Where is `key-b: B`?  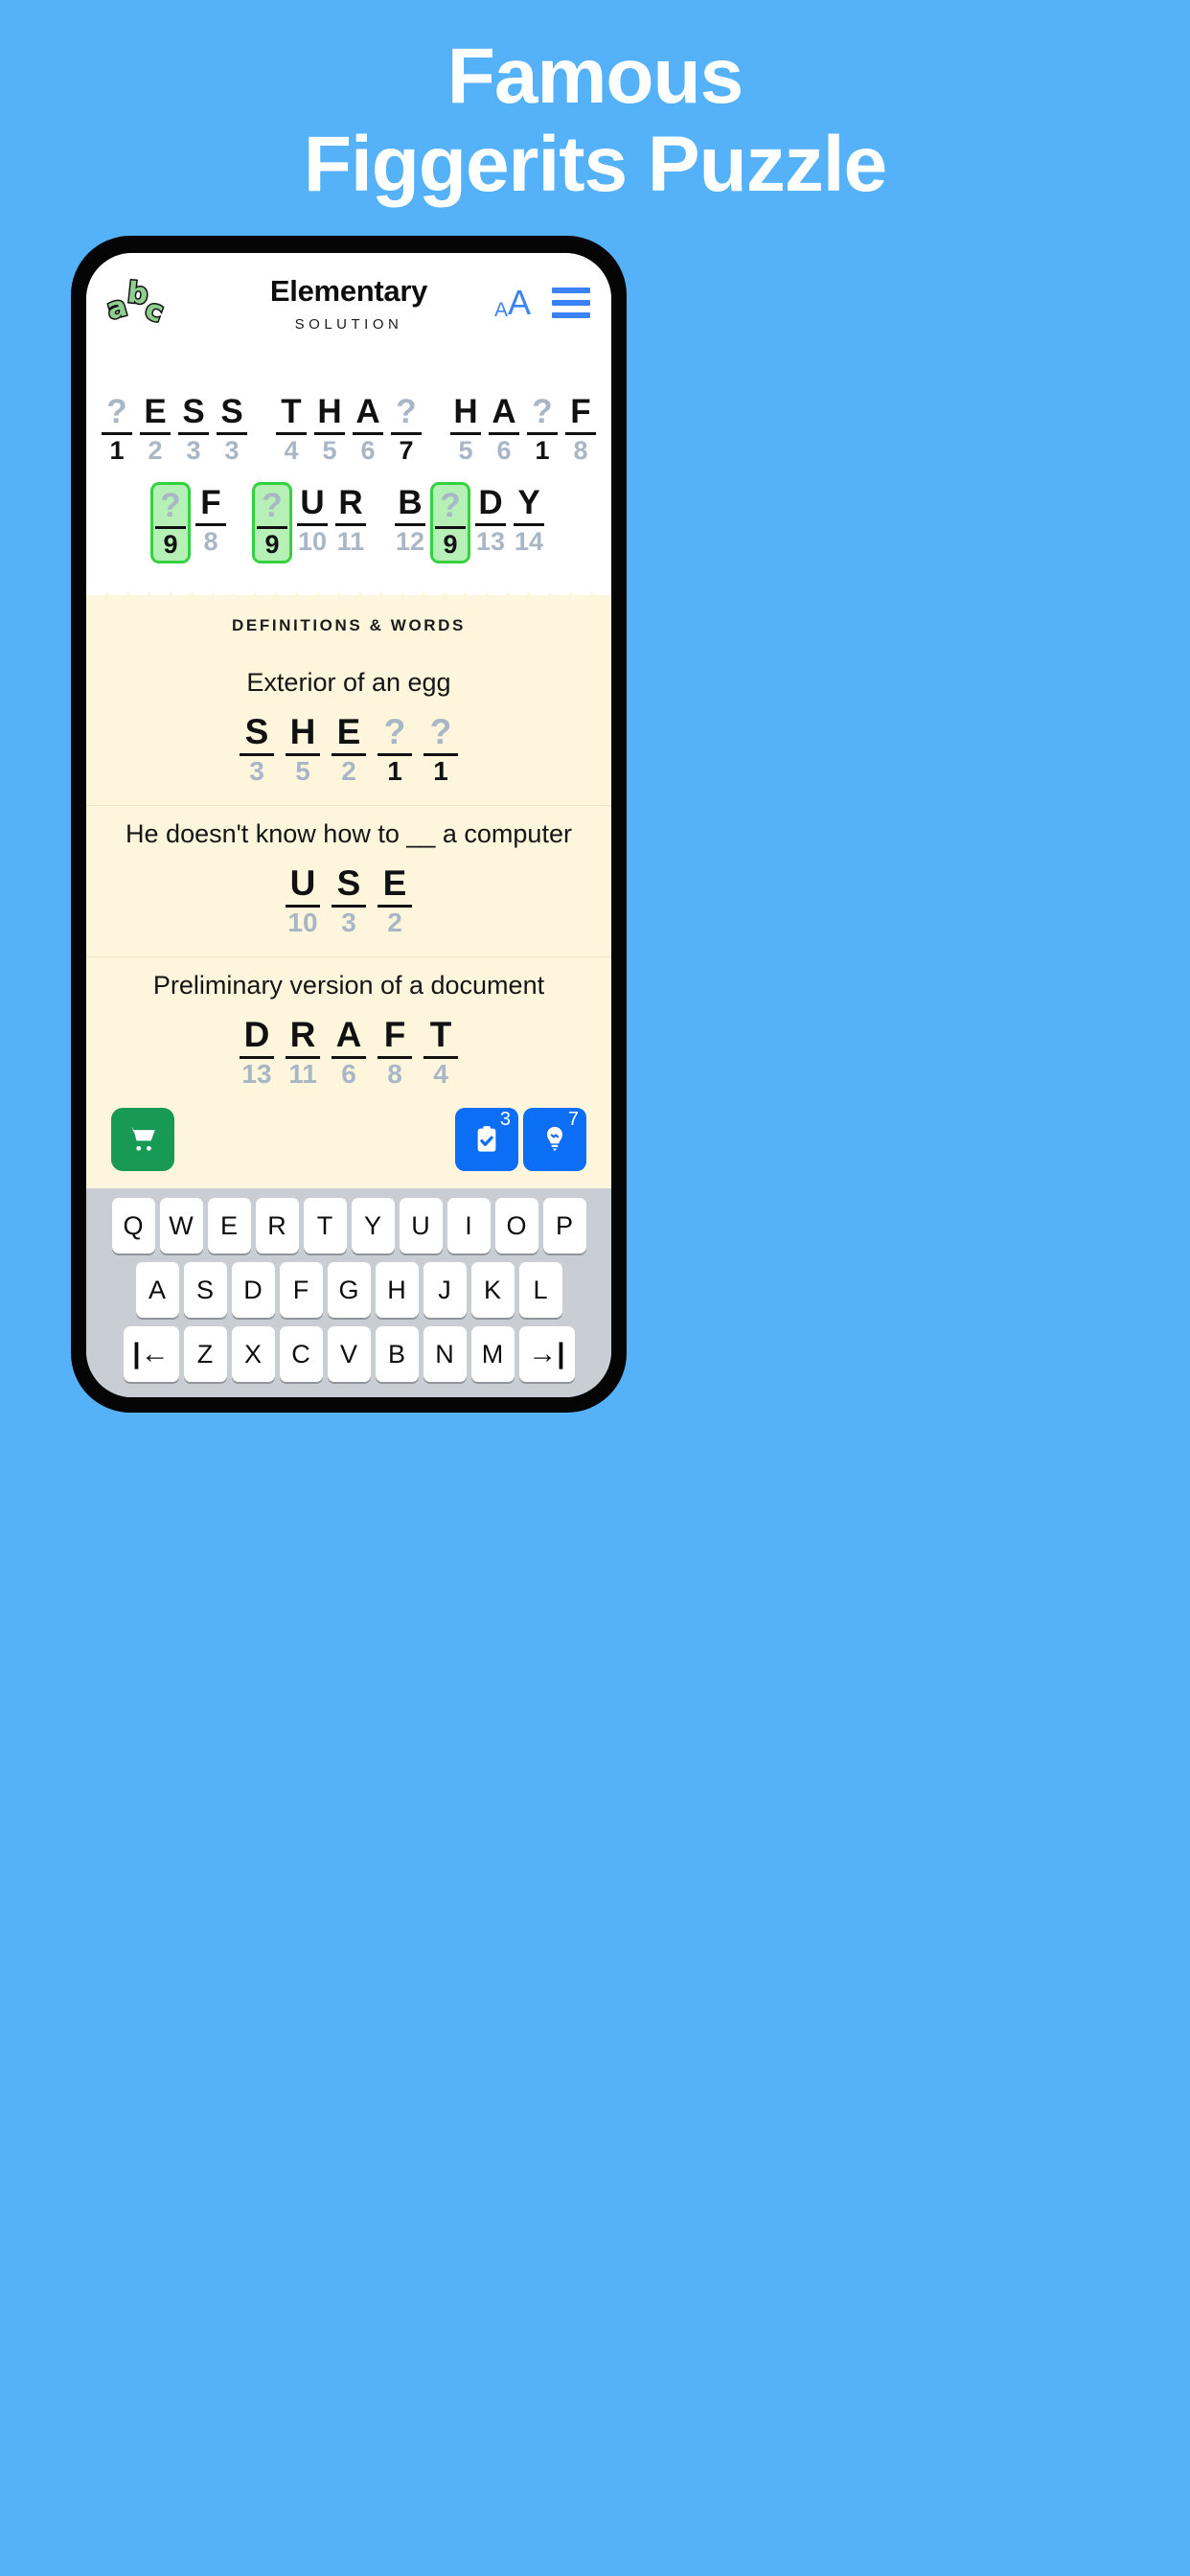 key-b: B is located at coordinates (397, 1354).